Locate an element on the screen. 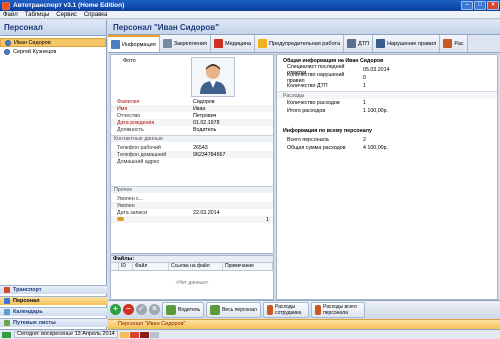 Image resolution: width=500 pixels, height=339 pixels. info-icon is located at coordinates (115, 44).